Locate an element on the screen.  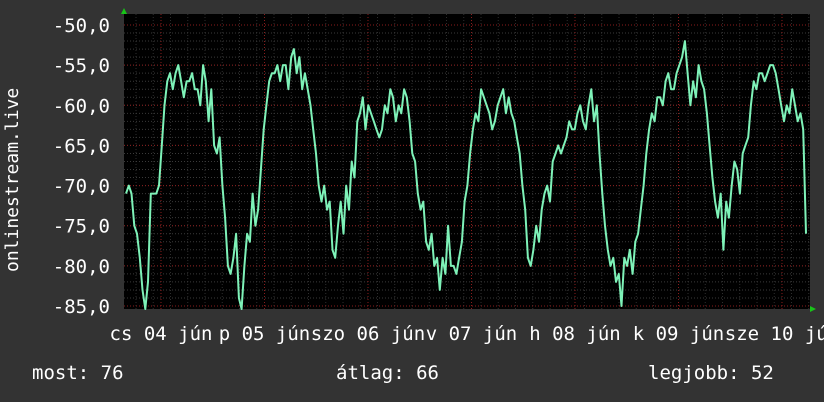
y-tick-label: -55,0 is located at coordinates (81, 66).